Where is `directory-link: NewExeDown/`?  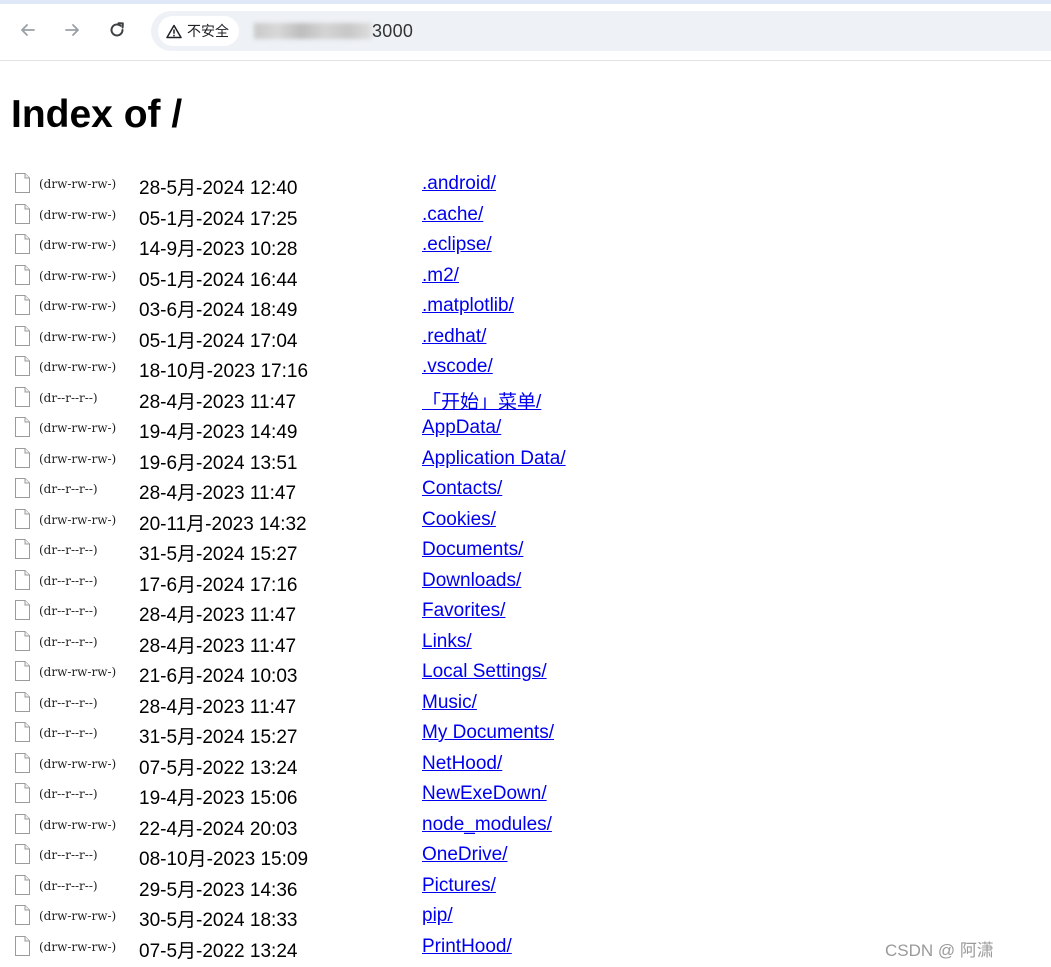 directory-link: NewExeDown/ is located at coordinates (484, 794).